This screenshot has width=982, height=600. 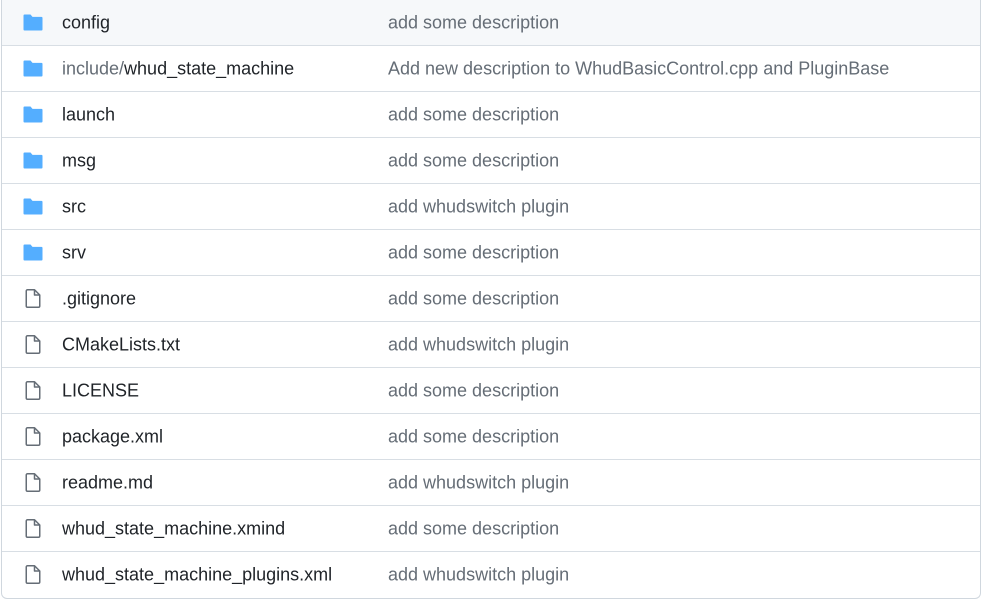 I want to click on file-name: config, so click(x=86, y=22).